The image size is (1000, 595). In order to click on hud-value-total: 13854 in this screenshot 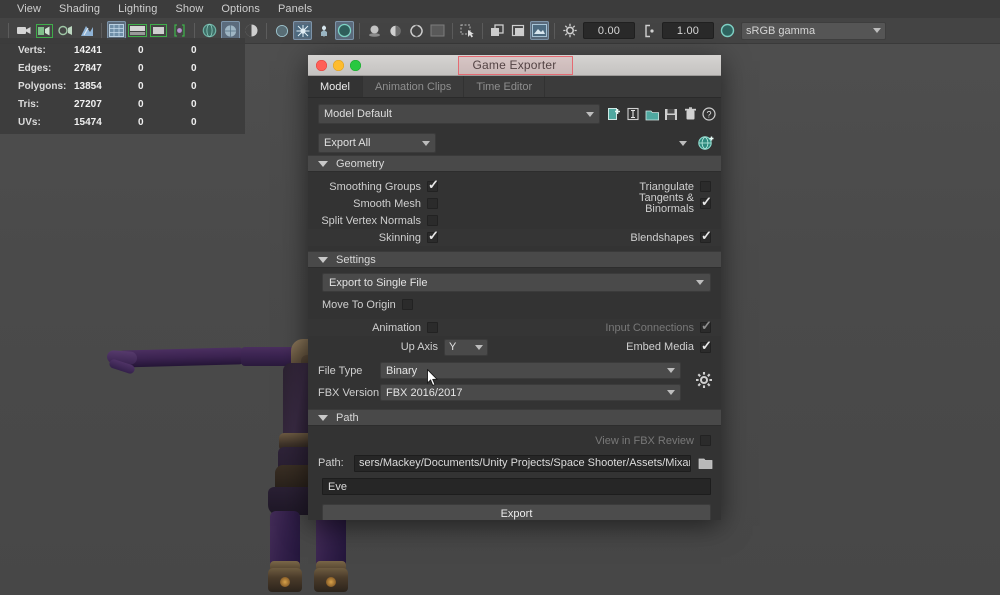, I will do `click(88, 86)`.